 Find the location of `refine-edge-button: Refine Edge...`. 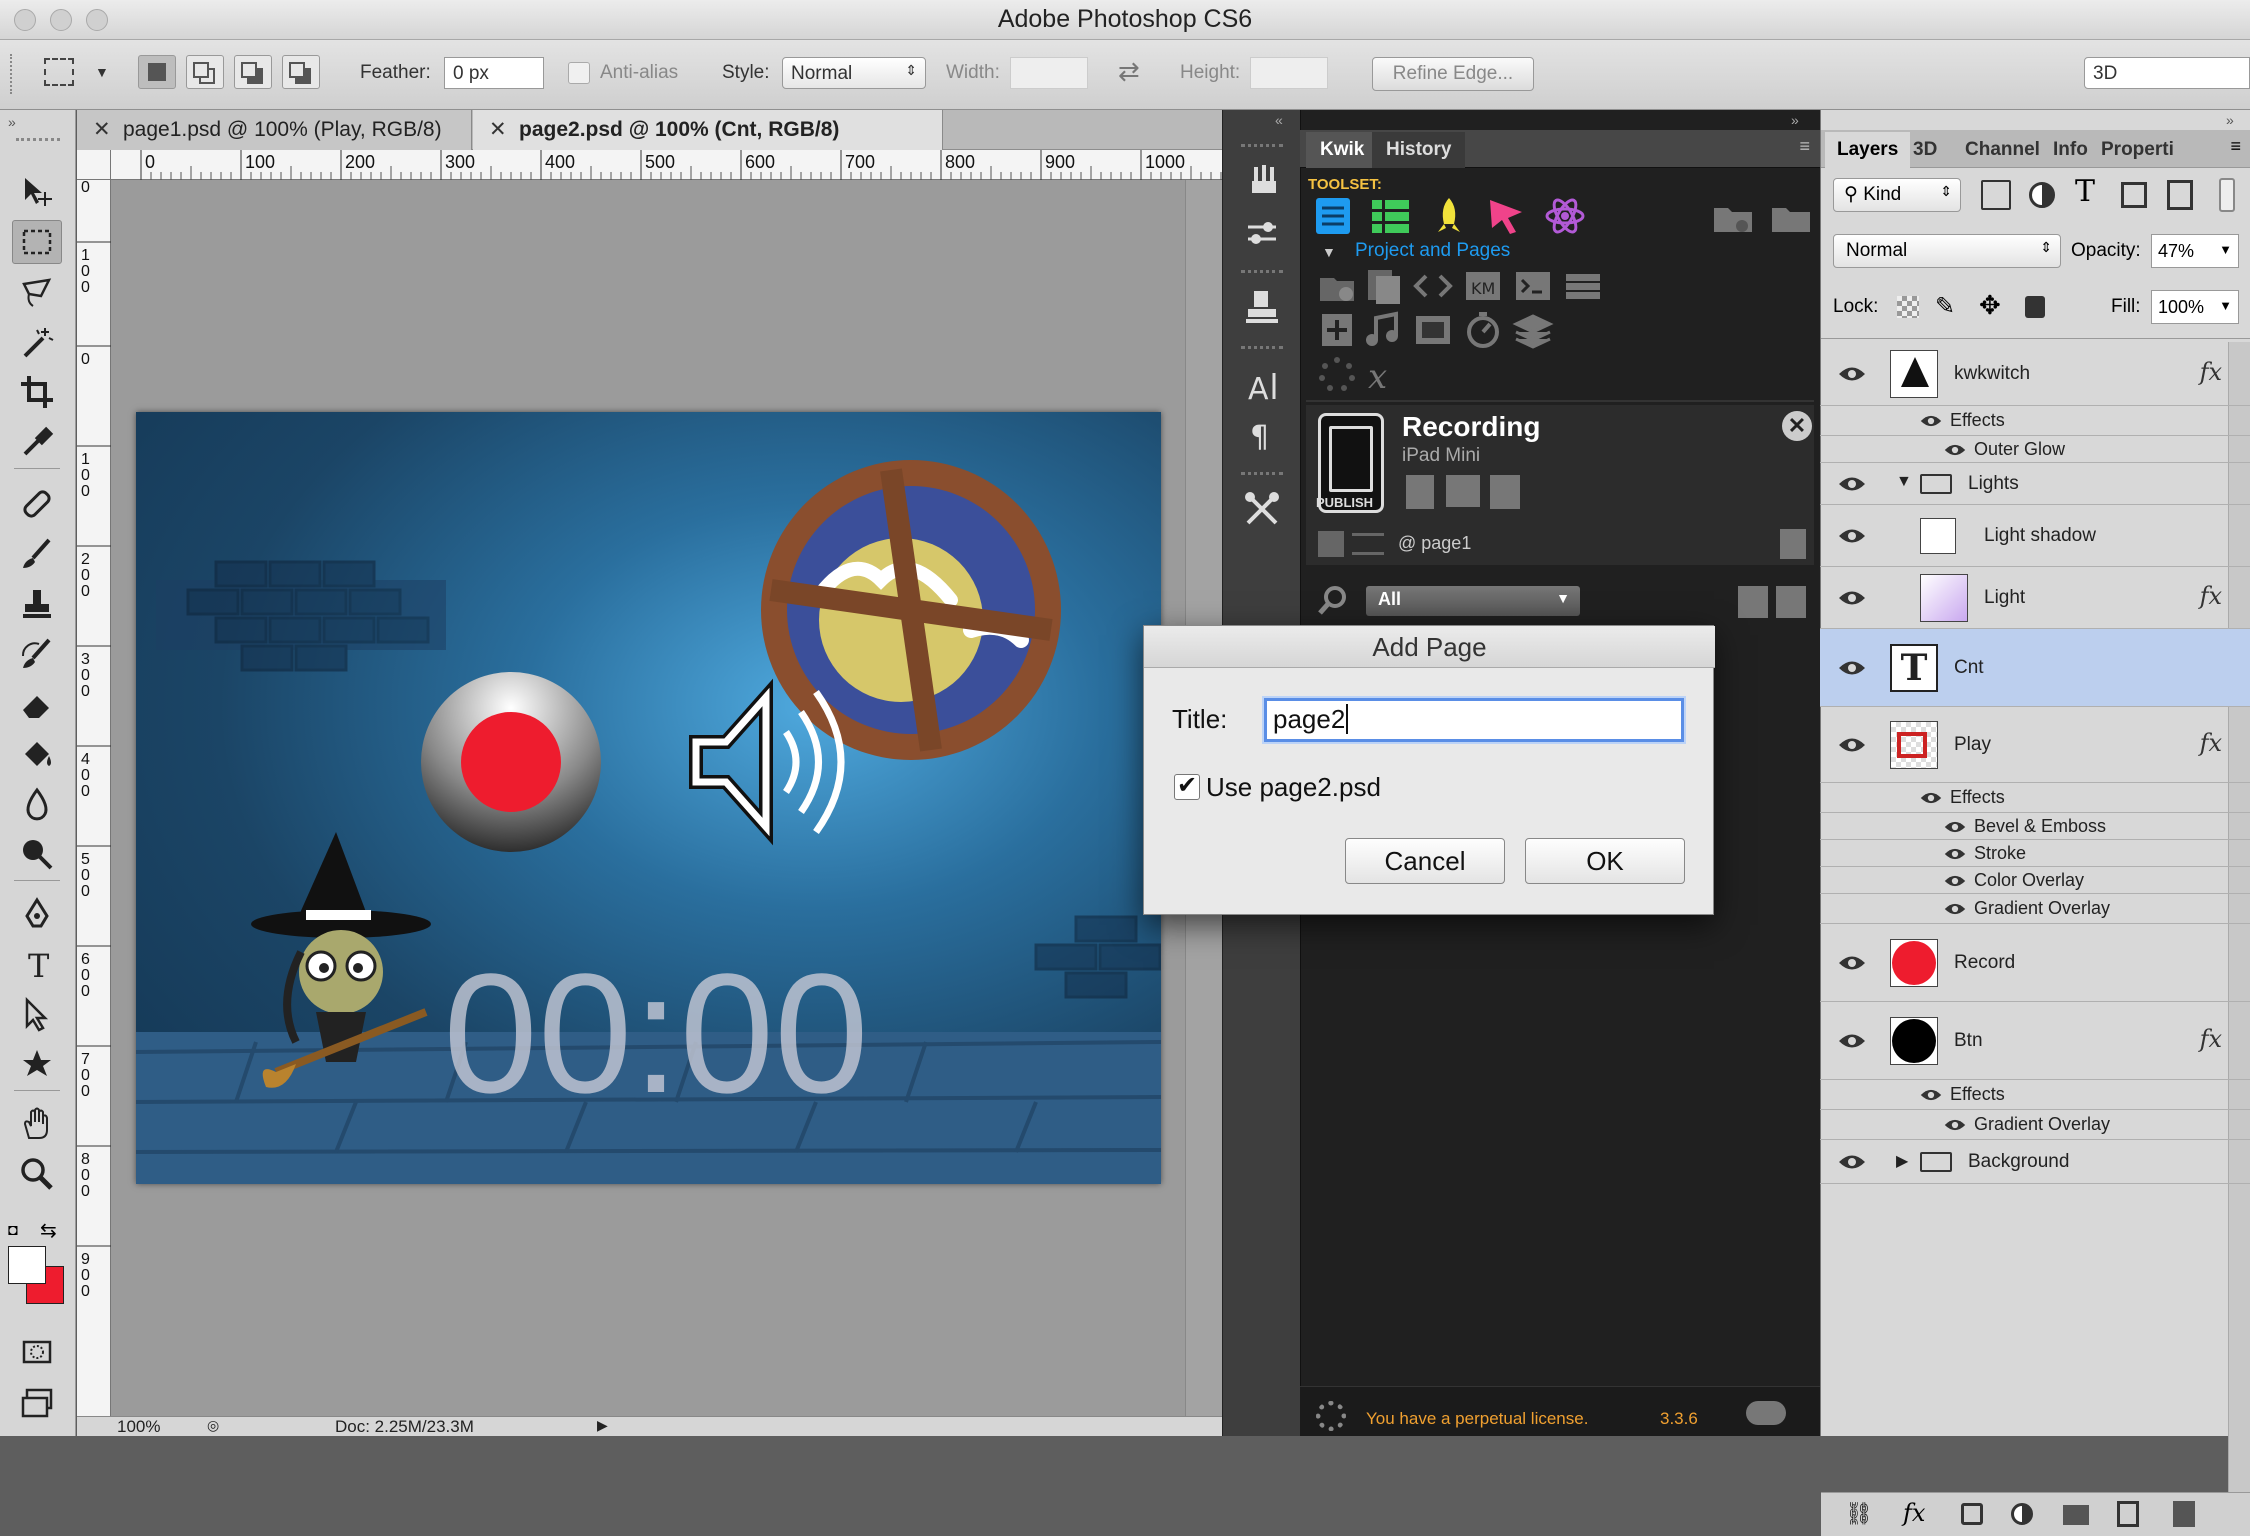

refine-edge-button: Refine Edge... is located at coordinates (1453, 74).